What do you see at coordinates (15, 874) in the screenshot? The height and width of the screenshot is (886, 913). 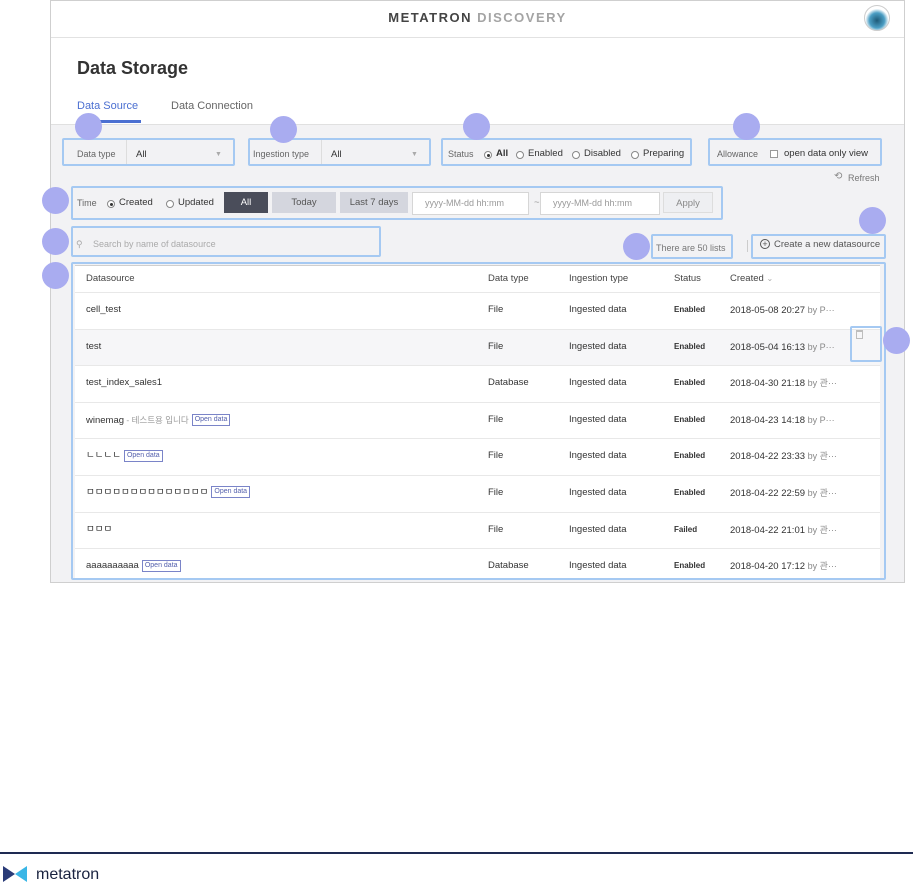 I see `metatron-logo-icon` at bounding box center [15, 874].